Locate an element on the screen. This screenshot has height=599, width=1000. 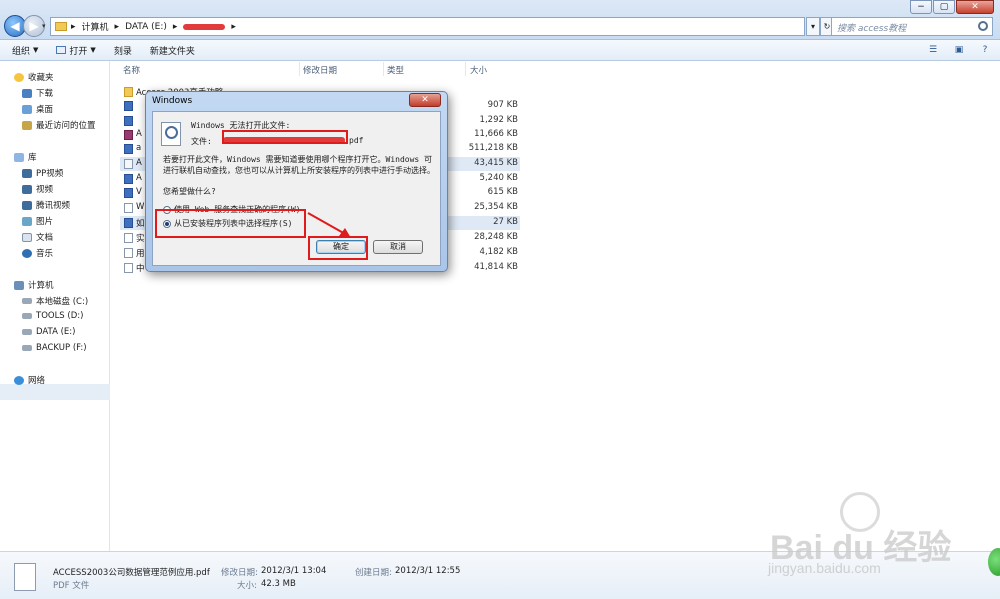
address-buttons: ▾ ↻ is located at coordinates (820, 26).